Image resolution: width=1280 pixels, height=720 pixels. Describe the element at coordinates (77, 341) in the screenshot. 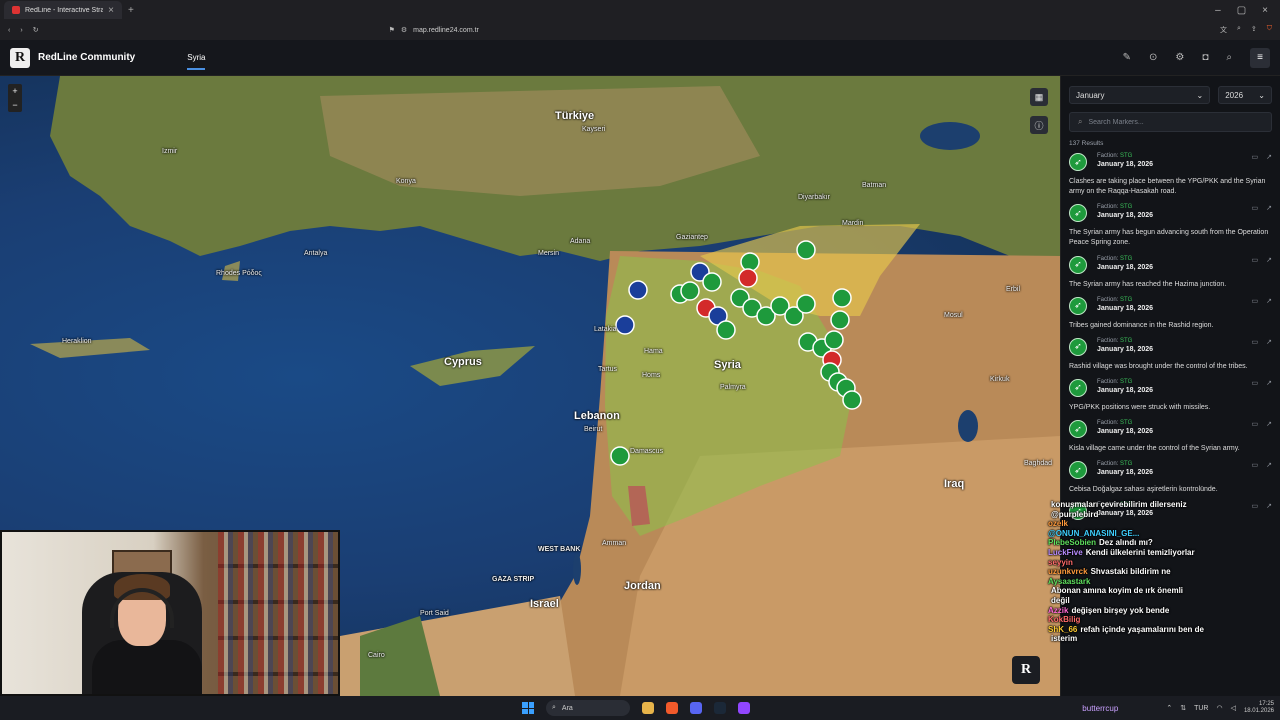

I see `label-heraklion: Heraklion` at that location.